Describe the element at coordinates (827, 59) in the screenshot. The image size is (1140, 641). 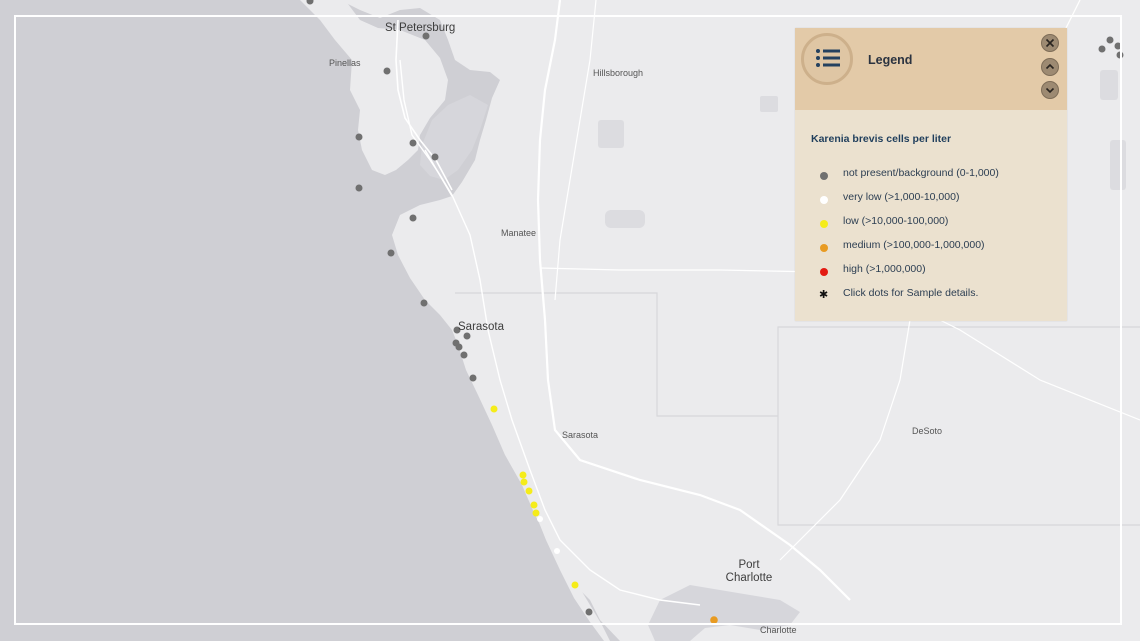
I see `list-icon` at that location.